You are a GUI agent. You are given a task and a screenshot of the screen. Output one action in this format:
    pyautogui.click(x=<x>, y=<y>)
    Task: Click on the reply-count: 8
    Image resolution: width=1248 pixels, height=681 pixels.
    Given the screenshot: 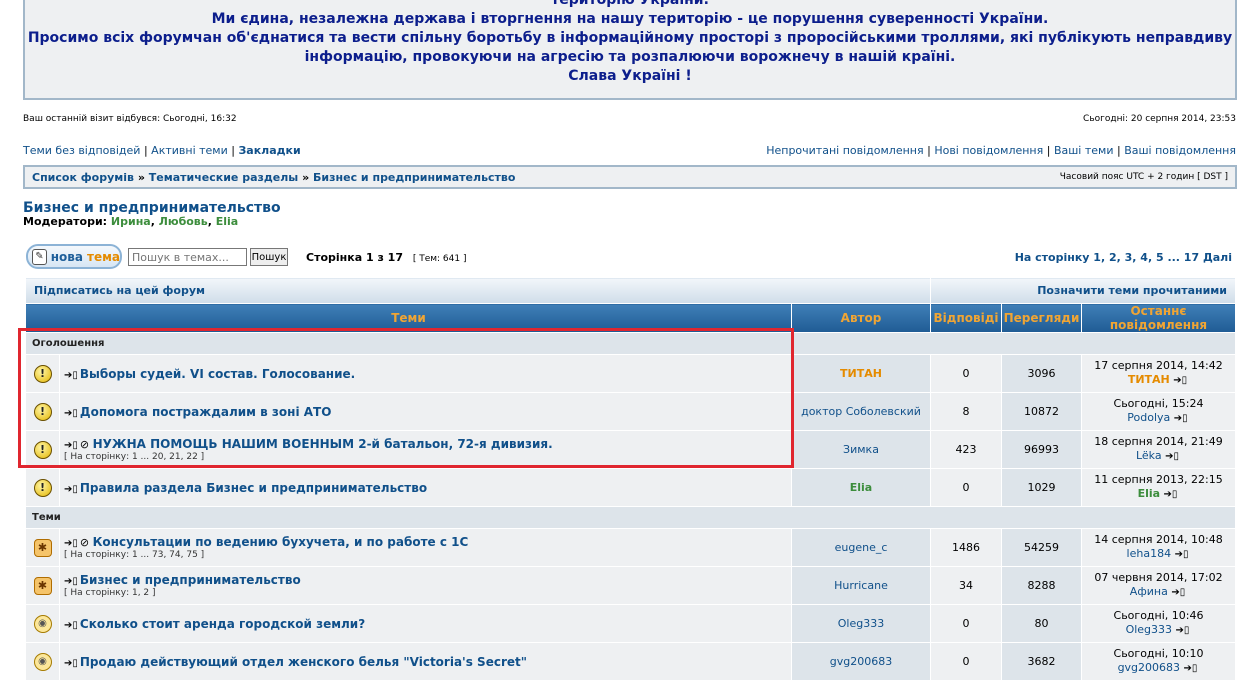 What is the action you would take?
    pyautogui.click(x=966, y=411)
    